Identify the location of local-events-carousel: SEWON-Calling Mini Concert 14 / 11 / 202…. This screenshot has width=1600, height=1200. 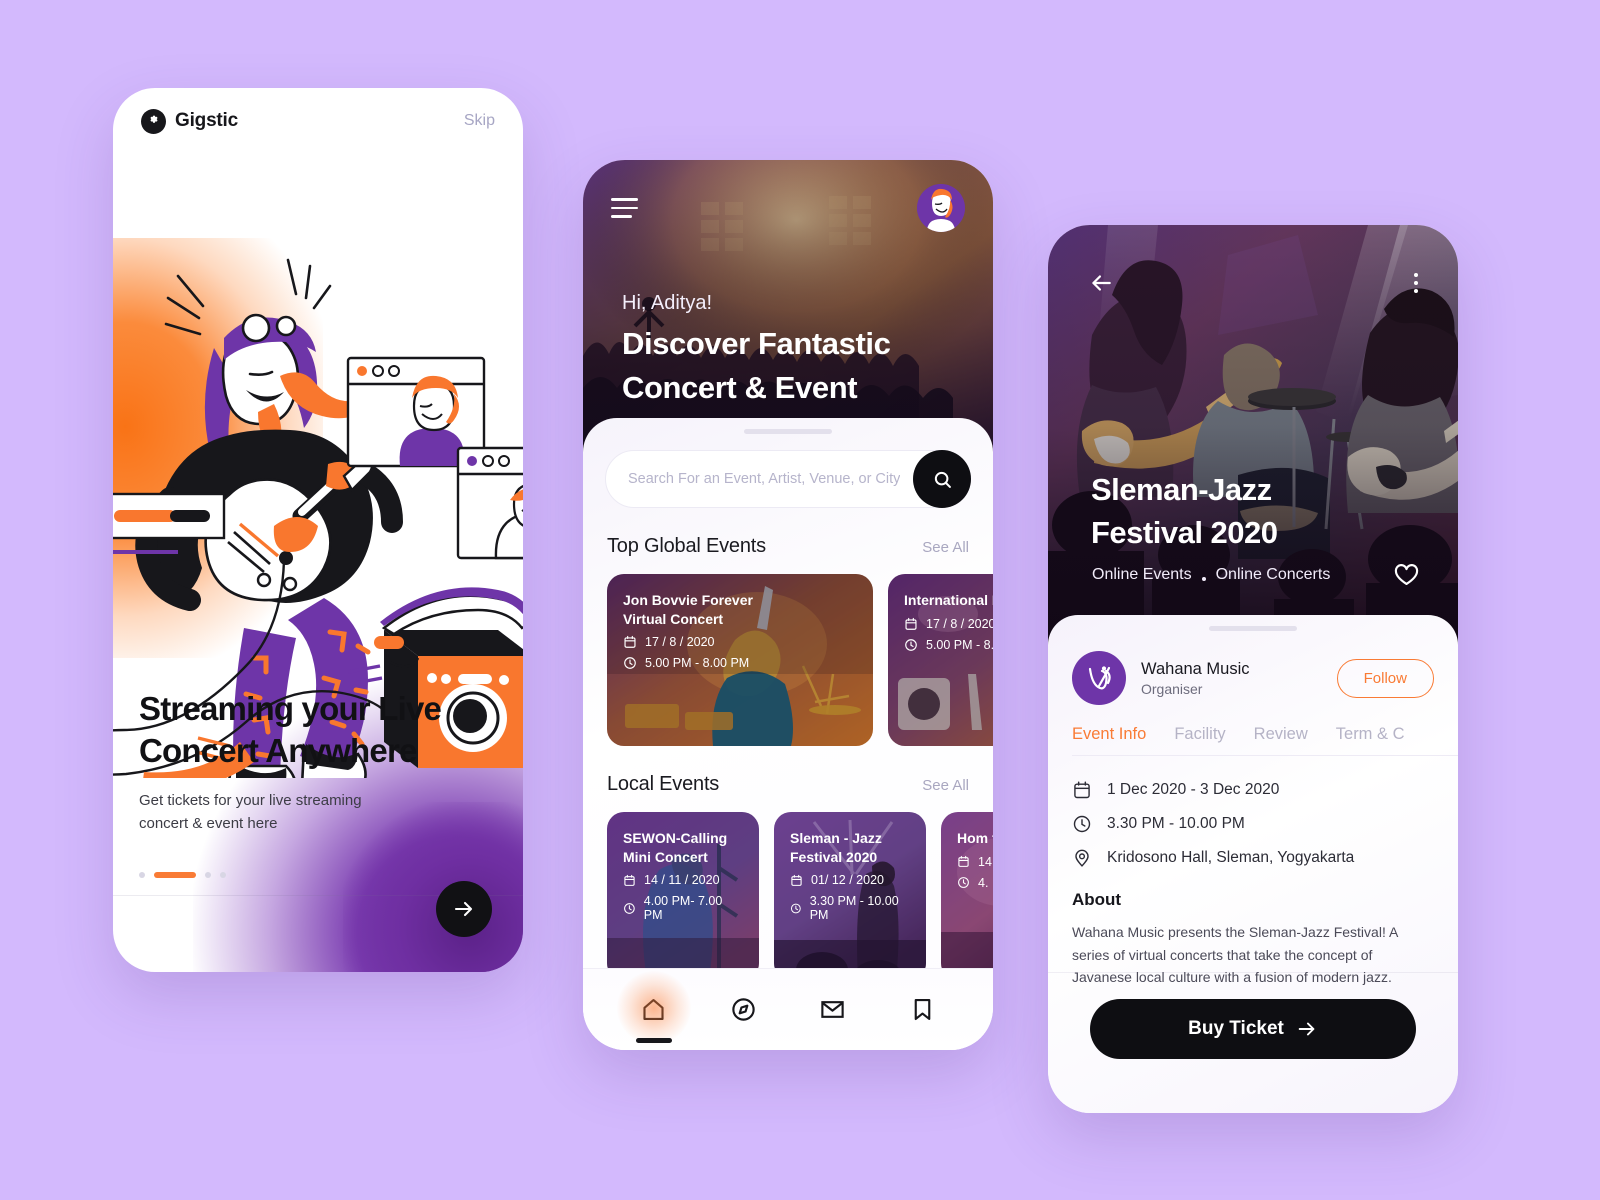
(800, 896).